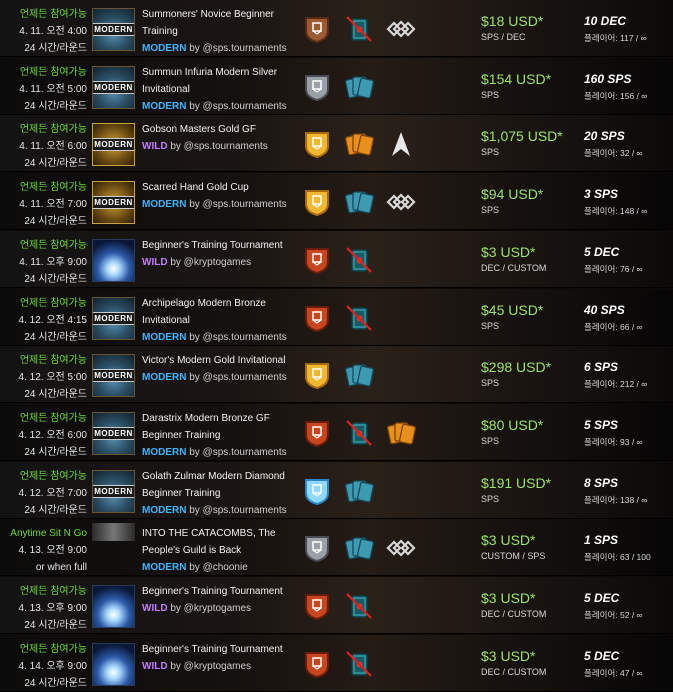 This screenshot has width=673, height=692. I want to click on player-count: 플레이어: 138 / ∞, so click(616, 499).